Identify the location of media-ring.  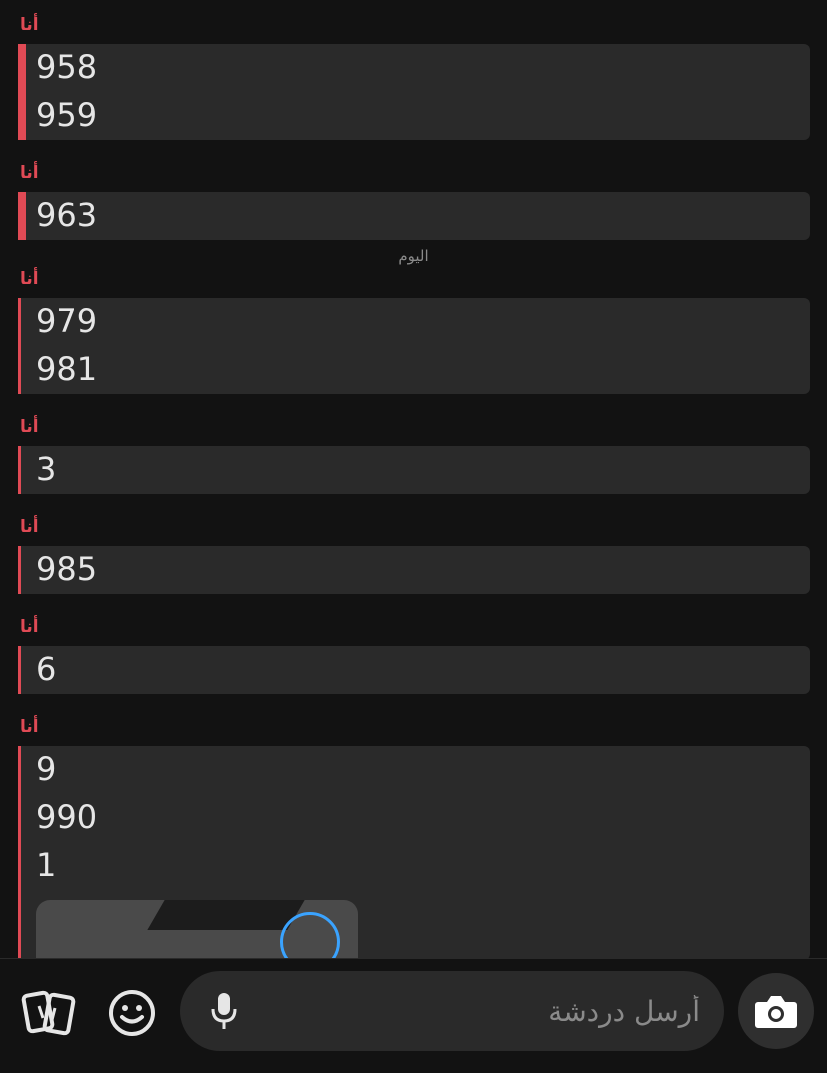
(310, 935).